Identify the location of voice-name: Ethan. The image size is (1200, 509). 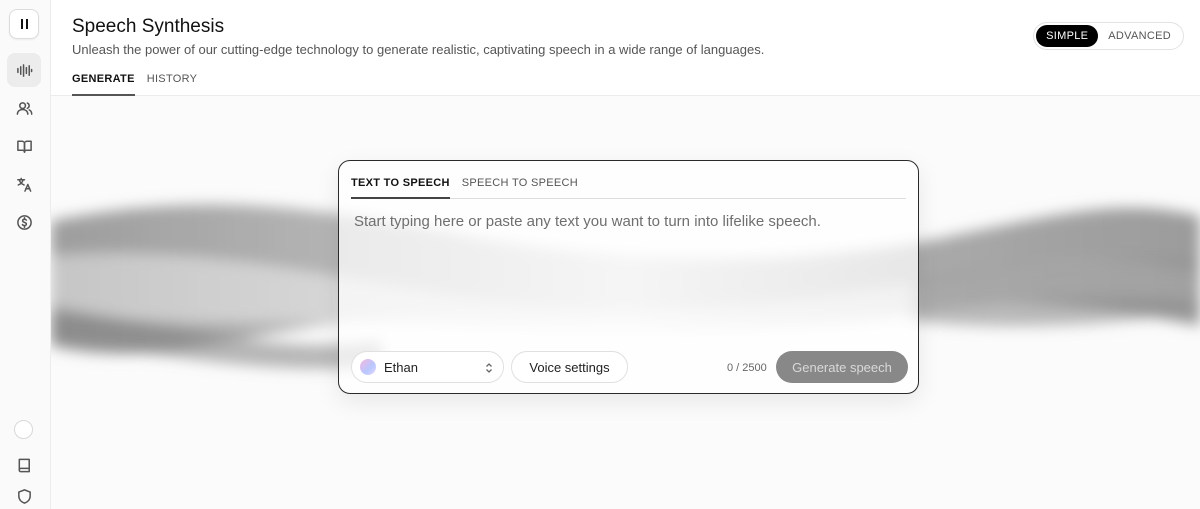
(401, 367).